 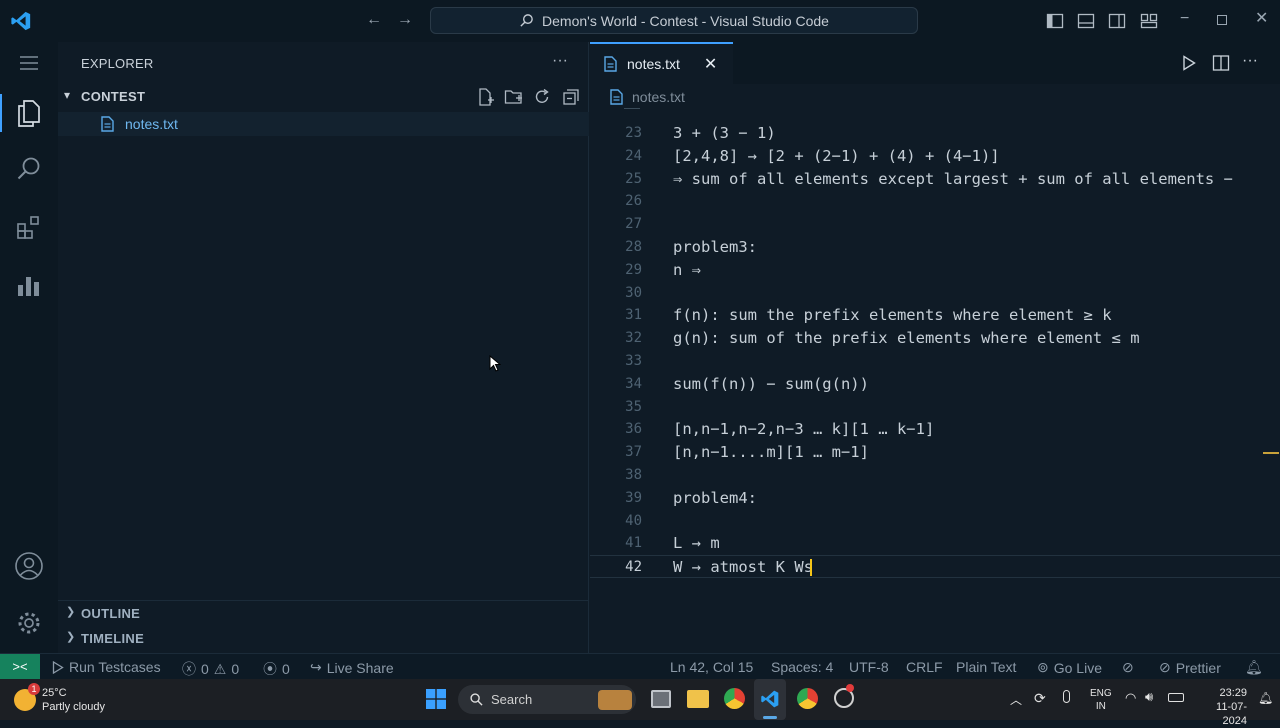 I want to click on account-icon, so click(x=29, y=566).